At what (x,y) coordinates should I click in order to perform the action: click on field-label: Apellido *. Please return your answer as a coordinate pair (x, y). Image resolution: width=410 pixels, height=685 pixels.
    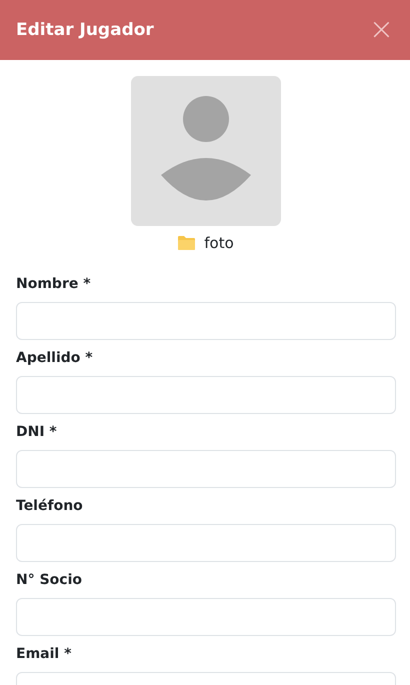
    Looking at the image, I should click on (55, 358).